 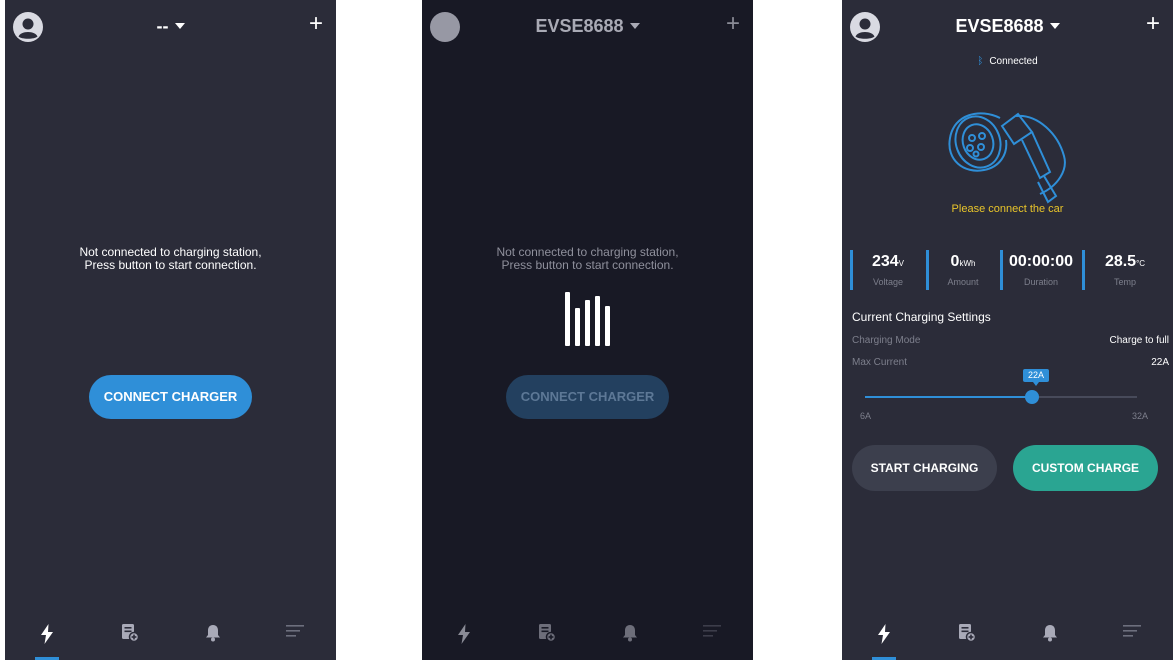 What do you see at coordinates (1125, 261) in the screenshot?
I see `stat-value: 28.5°C` at bounding box center [1125, 261].